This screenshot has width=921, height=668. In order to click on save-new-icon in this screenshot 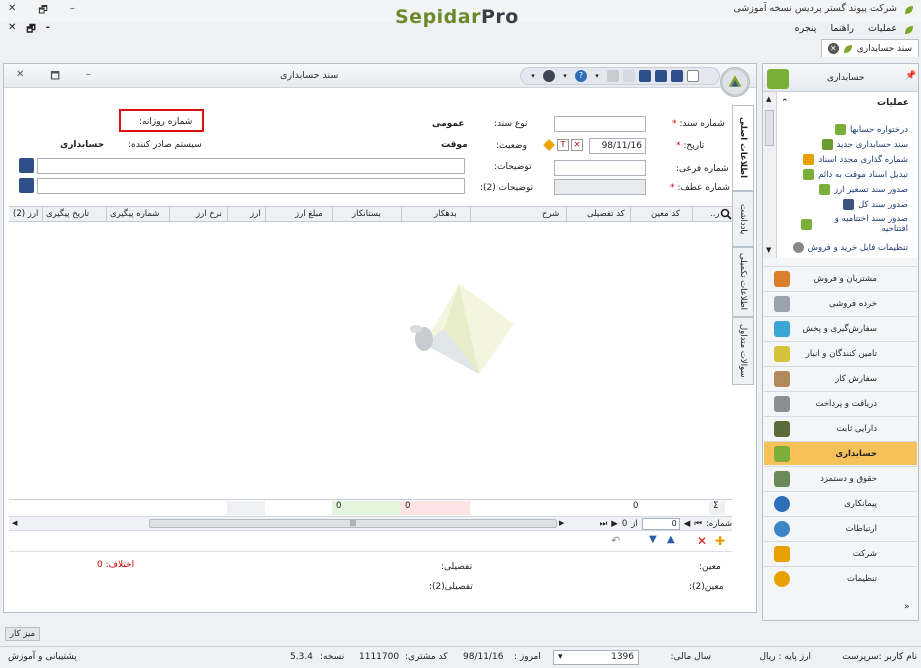, I will do `click(661, 76)`.